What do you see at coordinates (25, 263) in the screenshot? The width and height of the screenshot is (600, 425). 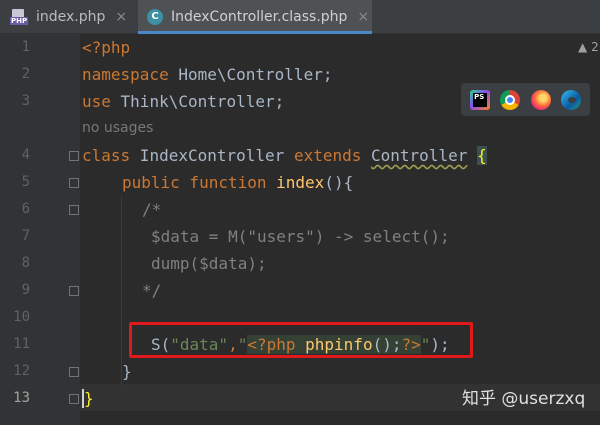 I see `line-number: 8` at bounding box center [25, 263].